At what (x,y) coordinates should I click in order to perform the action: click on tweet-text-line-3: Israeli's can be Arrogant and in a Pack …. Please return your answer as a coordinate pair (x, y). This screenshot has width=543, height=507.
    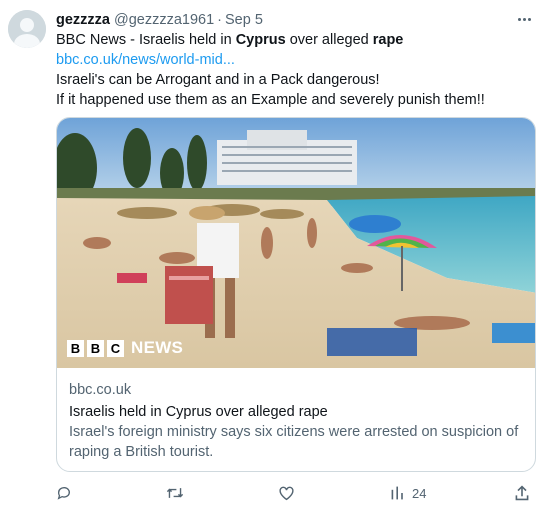
    Looking at the image, I should click on (218, 80).